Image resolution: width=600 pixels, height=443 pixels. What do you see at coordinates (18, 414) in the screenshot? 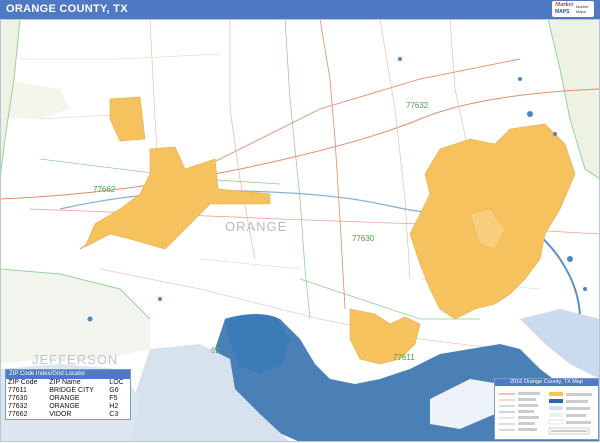
I see `zip-code-cell: 77662` at bounding box center [18, 414].